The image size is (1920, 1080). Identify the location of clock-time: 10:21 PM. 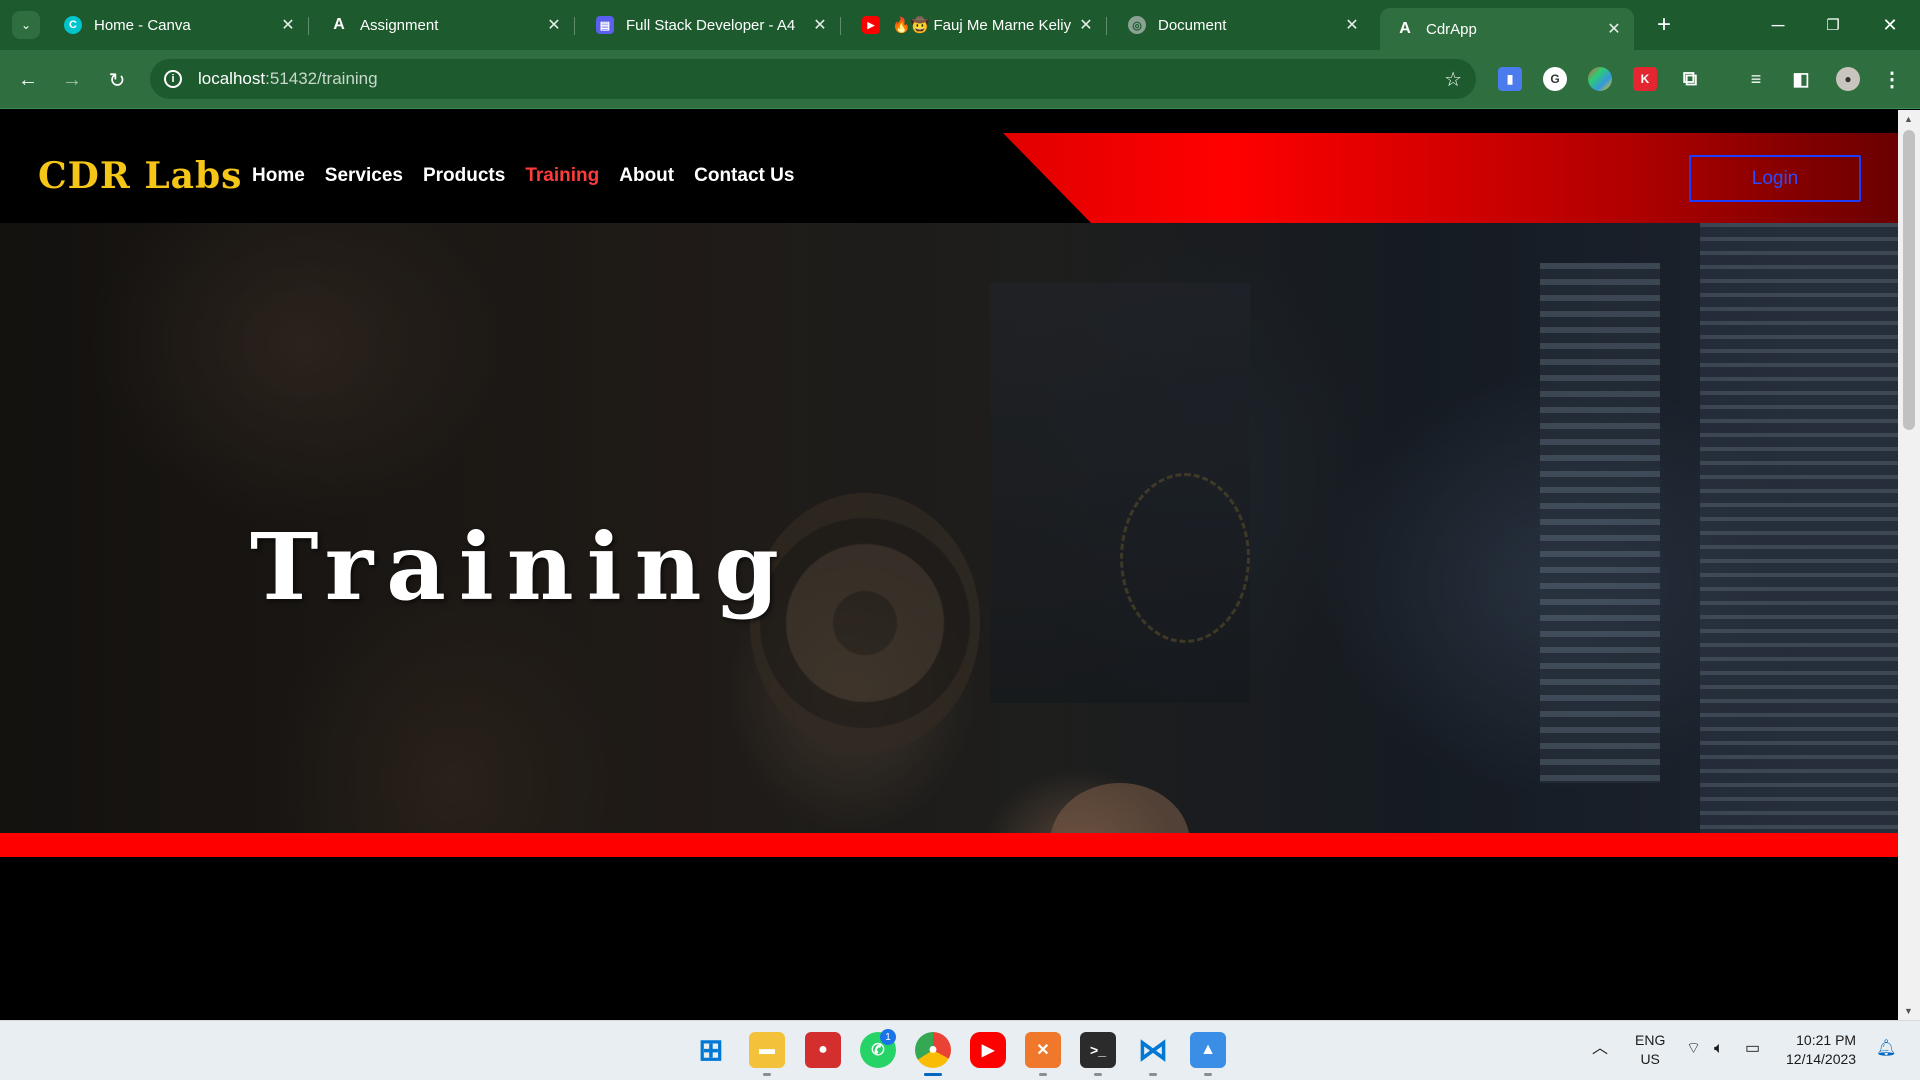
(1826, 1040).